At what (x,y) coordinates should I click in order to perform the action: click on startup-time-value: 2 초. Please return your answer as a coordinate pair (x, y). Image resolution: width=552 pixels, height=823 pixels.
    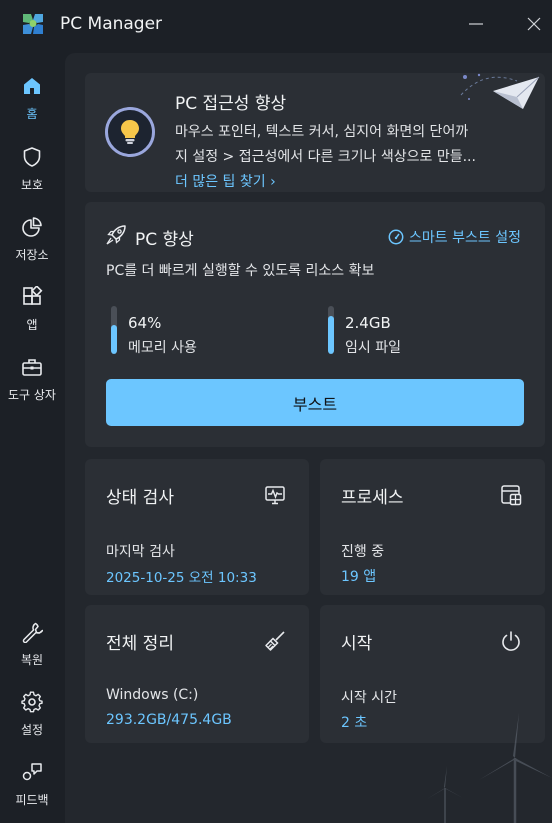
    Looking at the image, I should click on (354, 723).